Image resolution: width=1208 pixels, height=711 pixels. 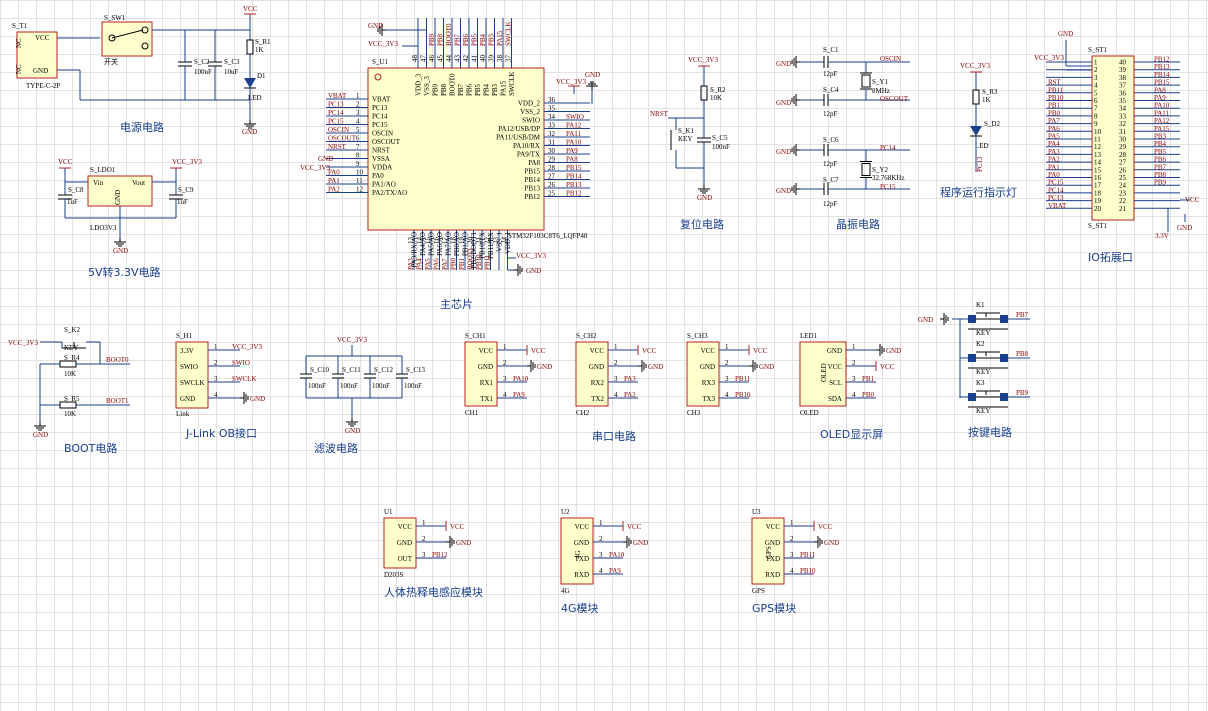 I want to click on c6-ref: S_C6, so click(x=831, y=140).